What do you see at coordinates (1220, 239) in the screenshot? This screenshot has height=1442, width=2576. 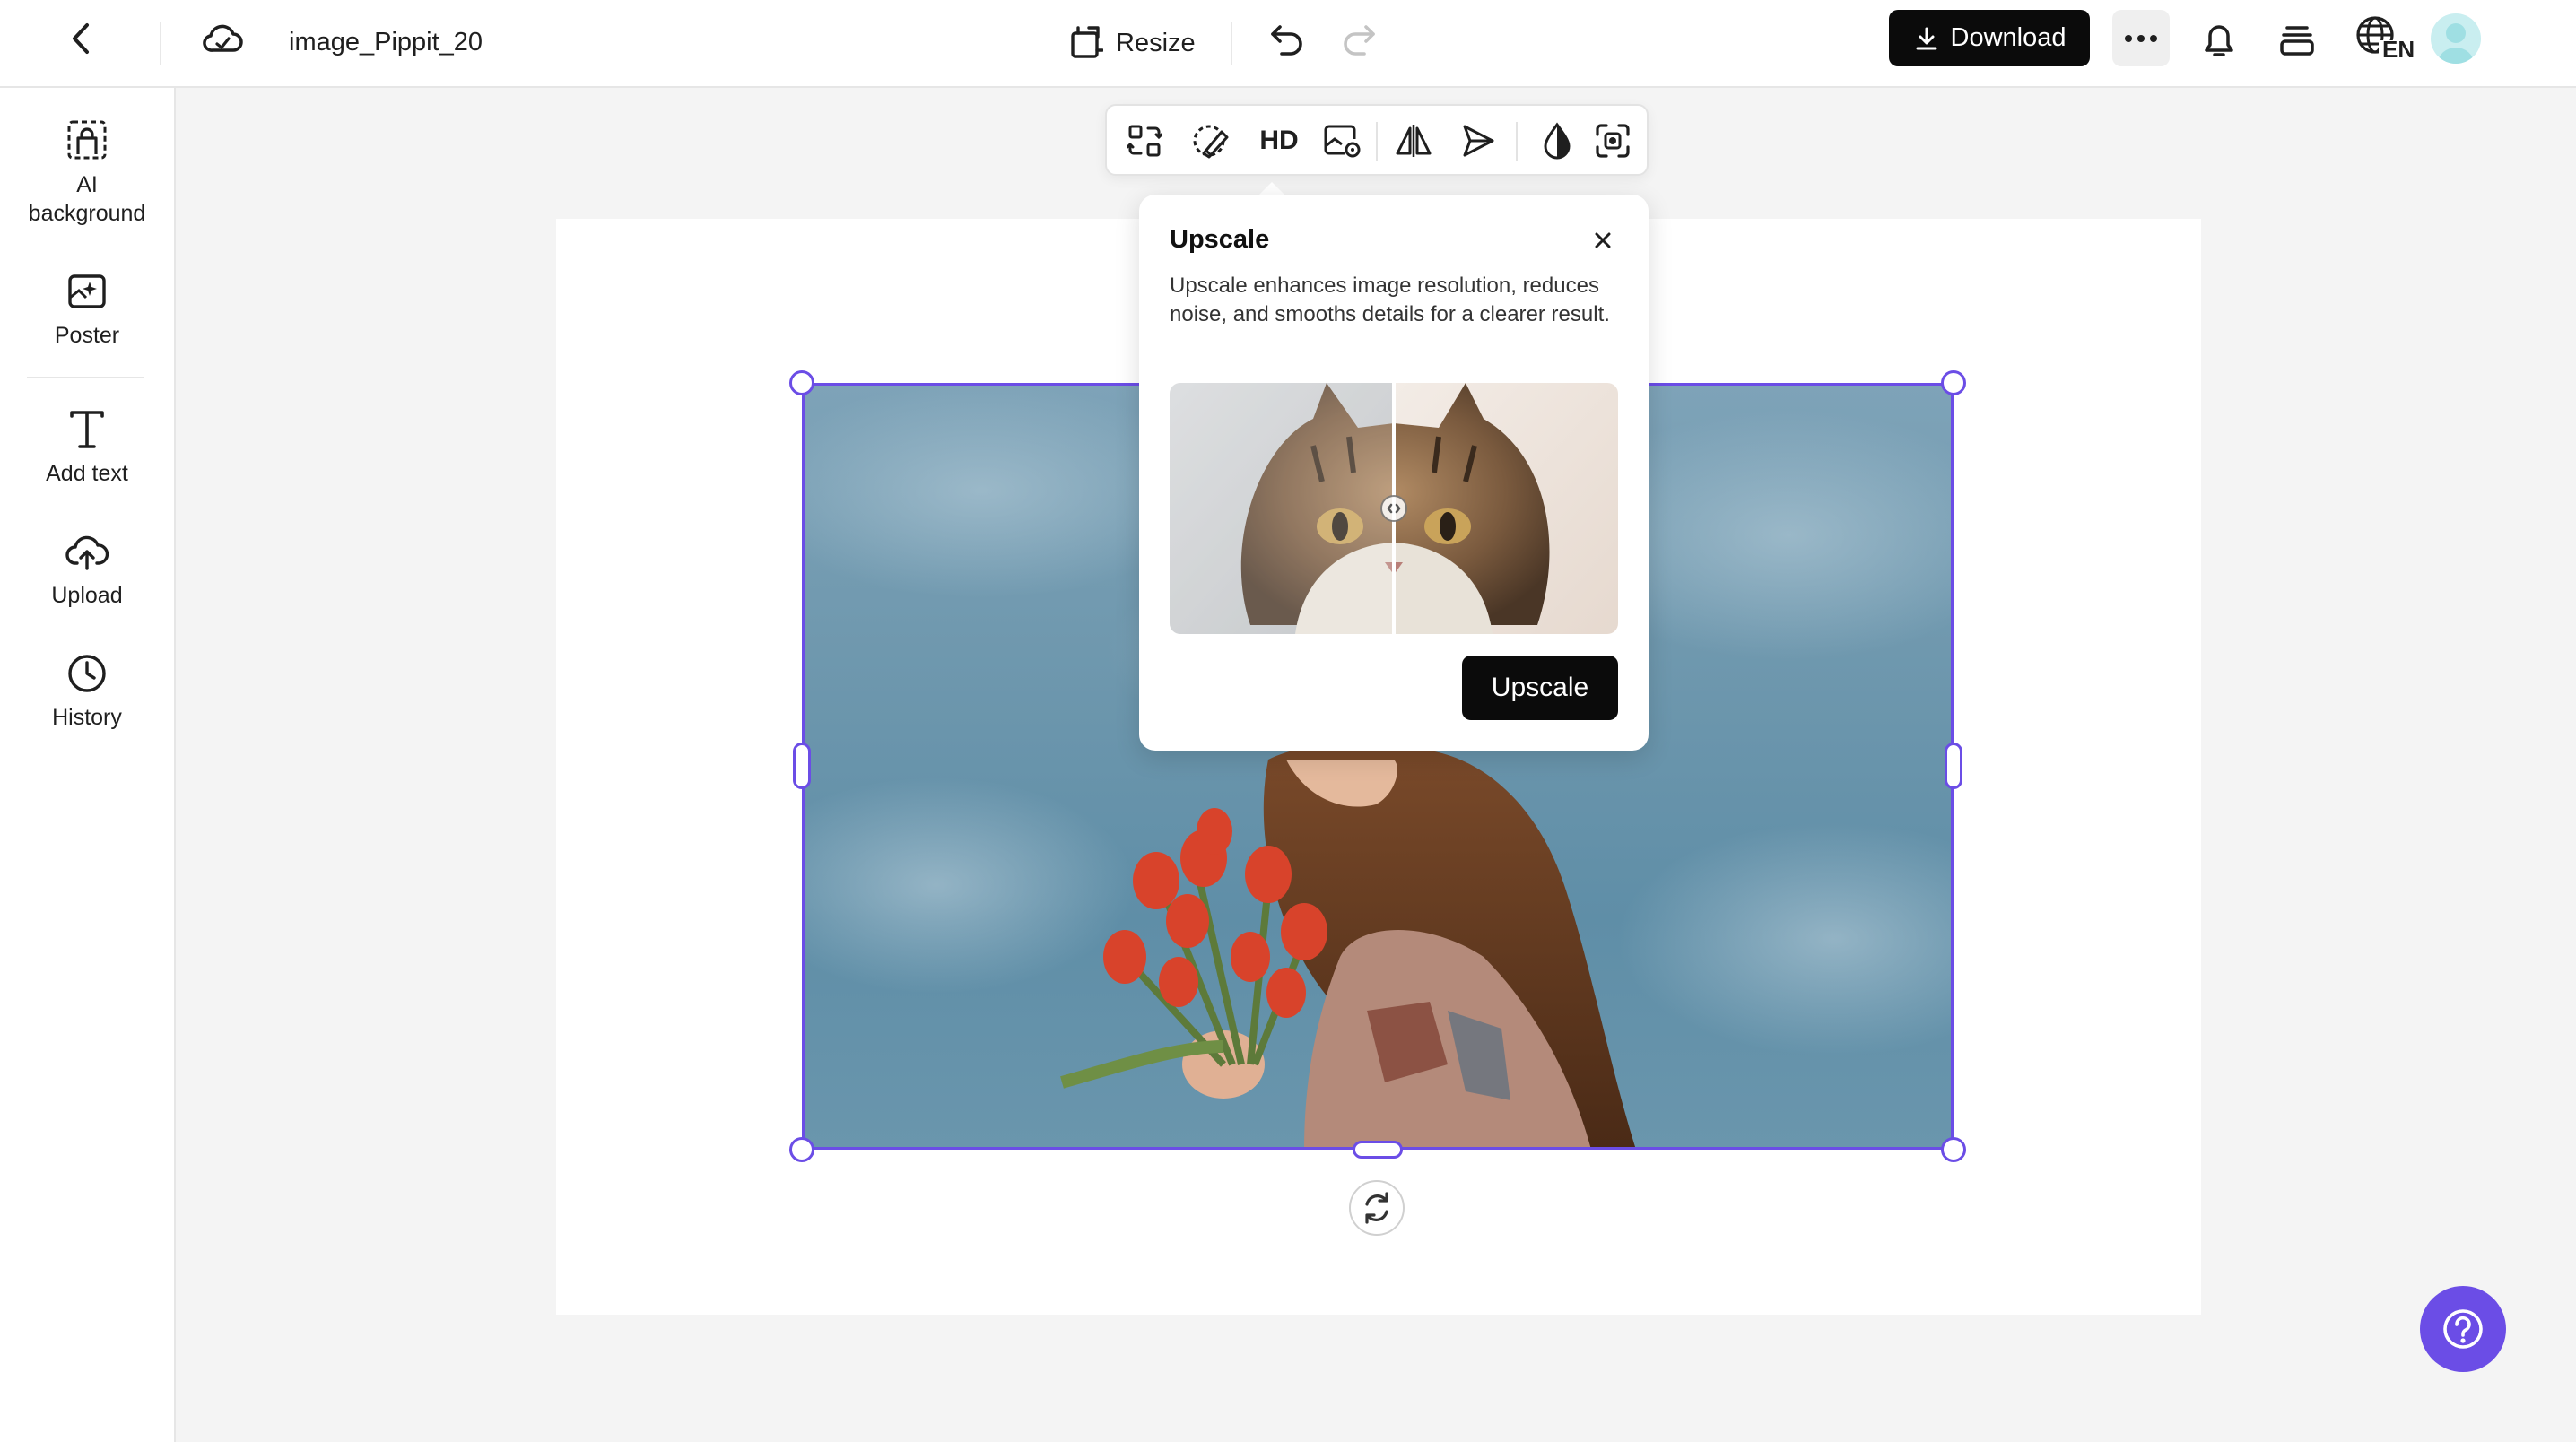 I see `popover-title: Upscale` at bounding box center [1220, 239].